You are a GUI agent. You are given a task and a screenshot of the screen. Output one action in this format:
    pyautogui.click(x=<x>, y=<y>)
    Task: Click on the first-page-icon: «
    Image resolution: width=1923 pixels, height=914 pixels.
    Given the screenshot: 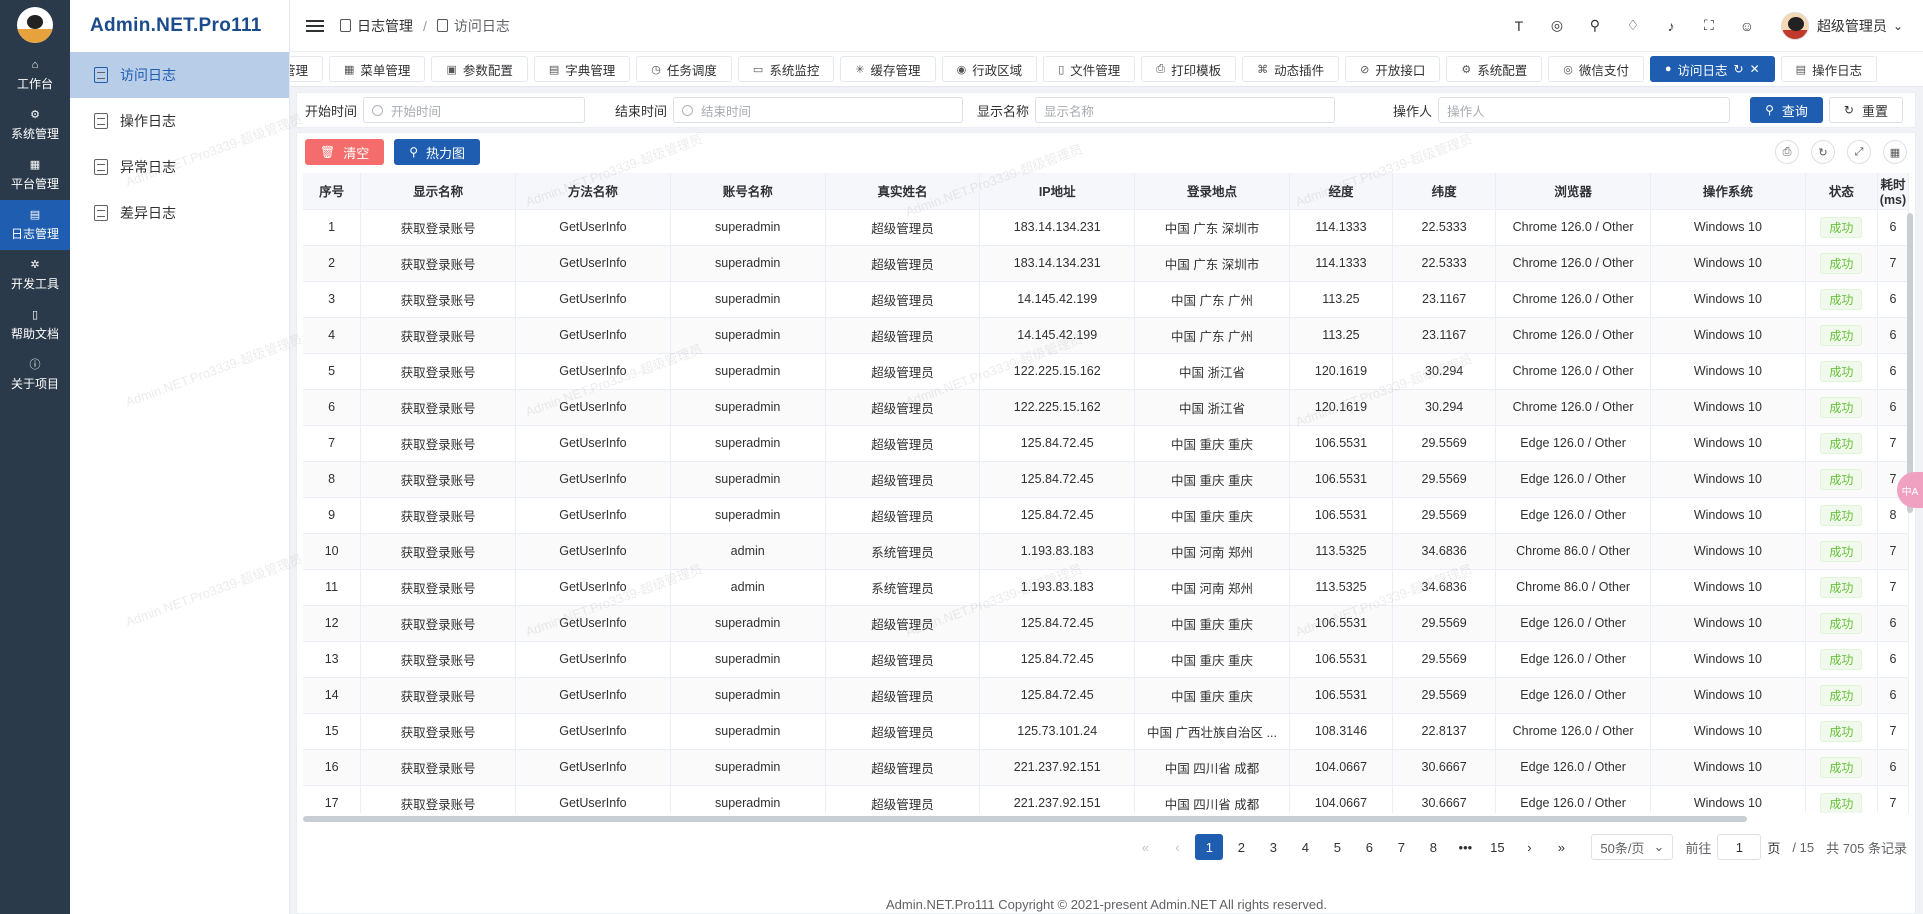 What is the action you would take?
    pyautogui.click(x=1145, y=847)
    